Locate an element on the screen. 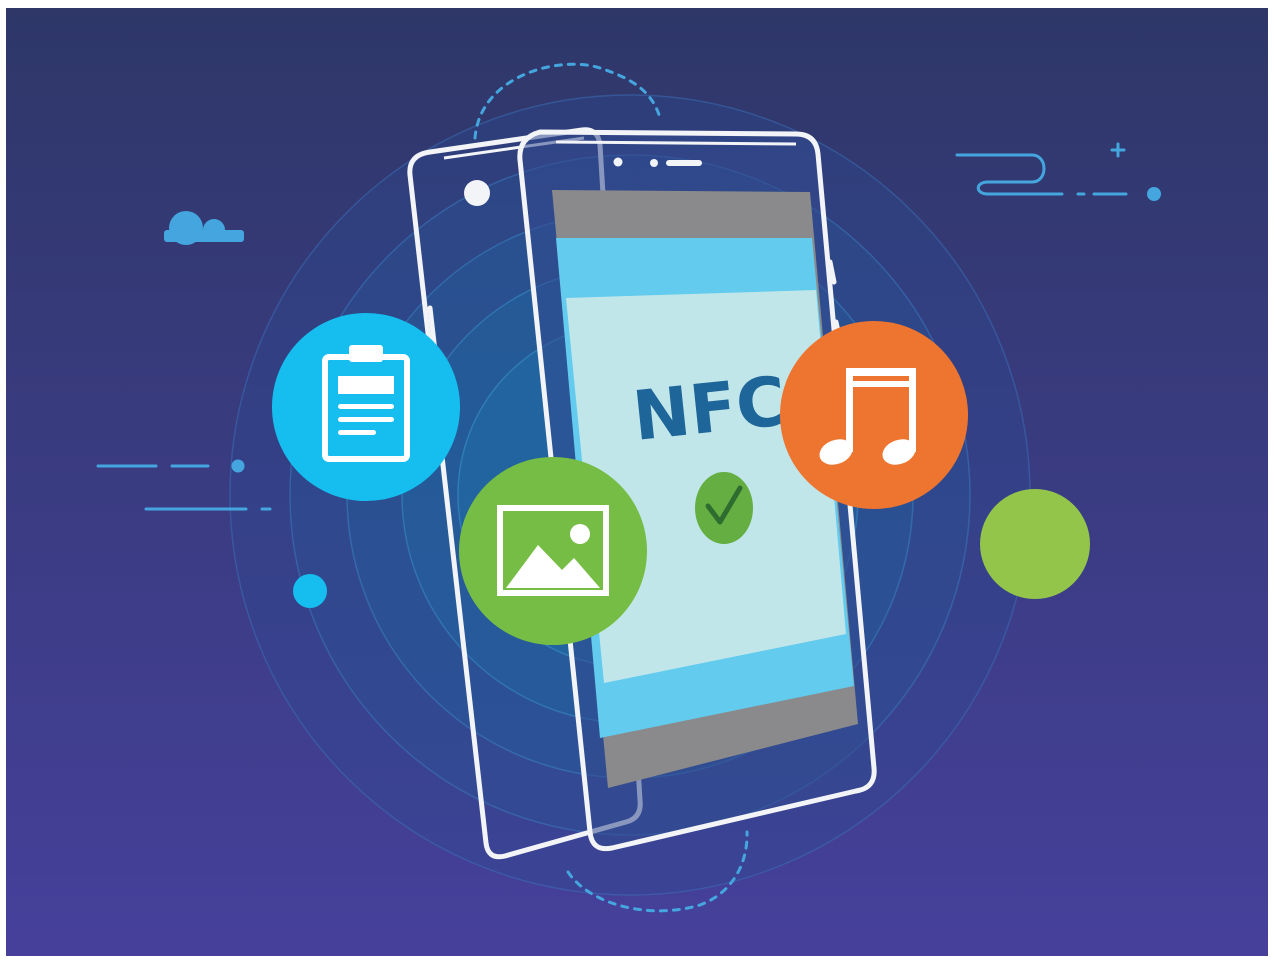 The image size is (1274, 962). decor-bubble-green is located at coordinates (1035, 544).